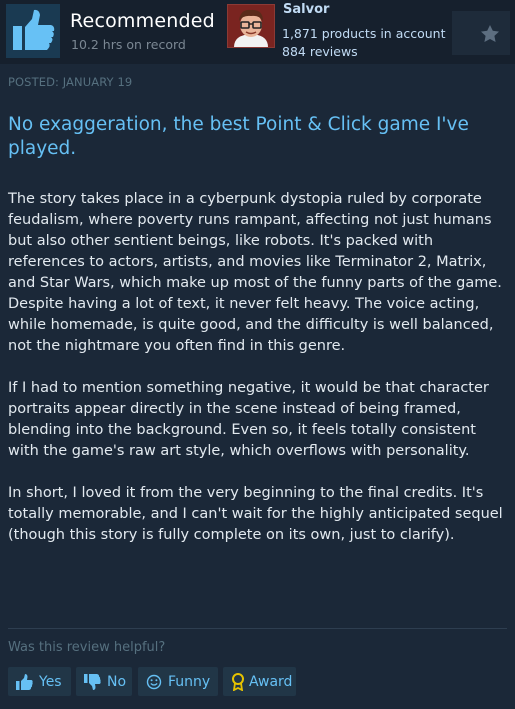 The width and height of the screenshot is (515, 709). What do you see at coordinates (128, 44) in the screenshot?
I see `hours-on-record: 10.2 hrs on record` at bounding box center [128, 44].